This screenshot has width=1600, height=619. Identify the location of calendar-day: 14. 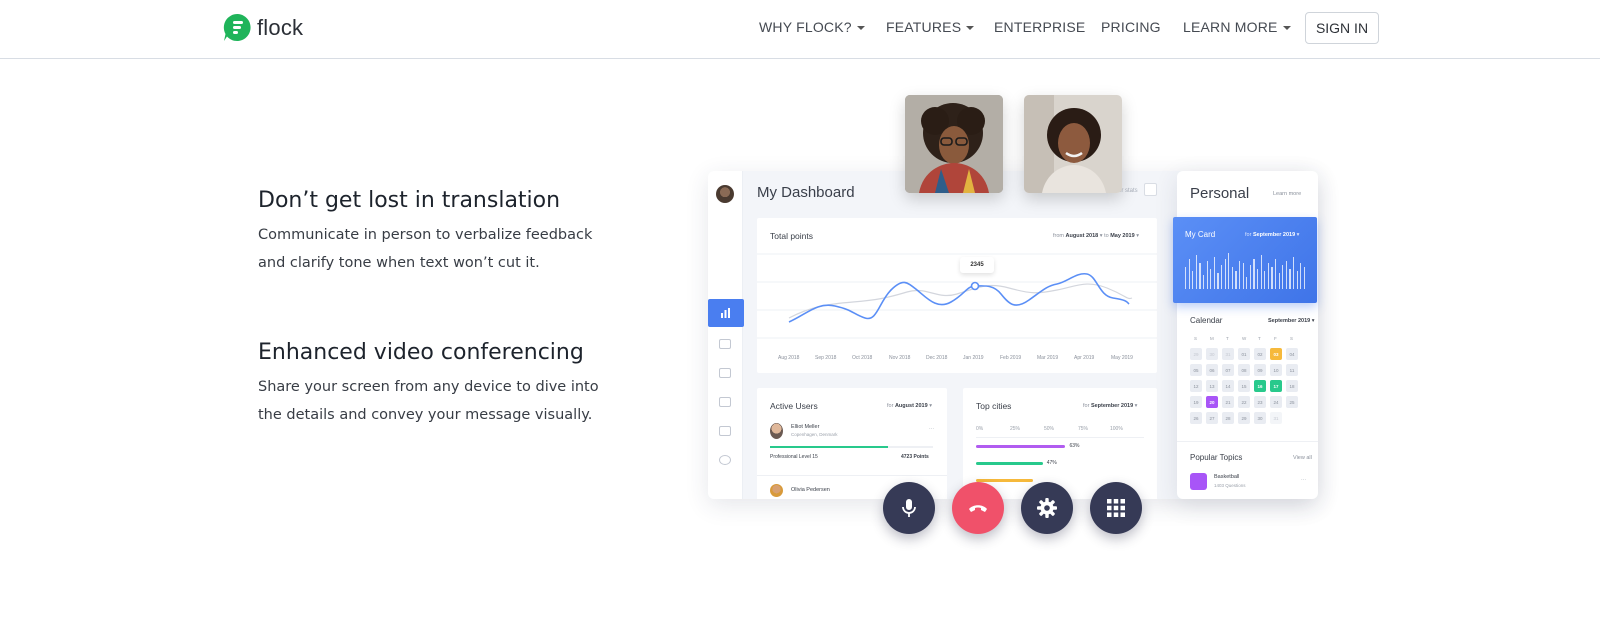
(1228, 386).